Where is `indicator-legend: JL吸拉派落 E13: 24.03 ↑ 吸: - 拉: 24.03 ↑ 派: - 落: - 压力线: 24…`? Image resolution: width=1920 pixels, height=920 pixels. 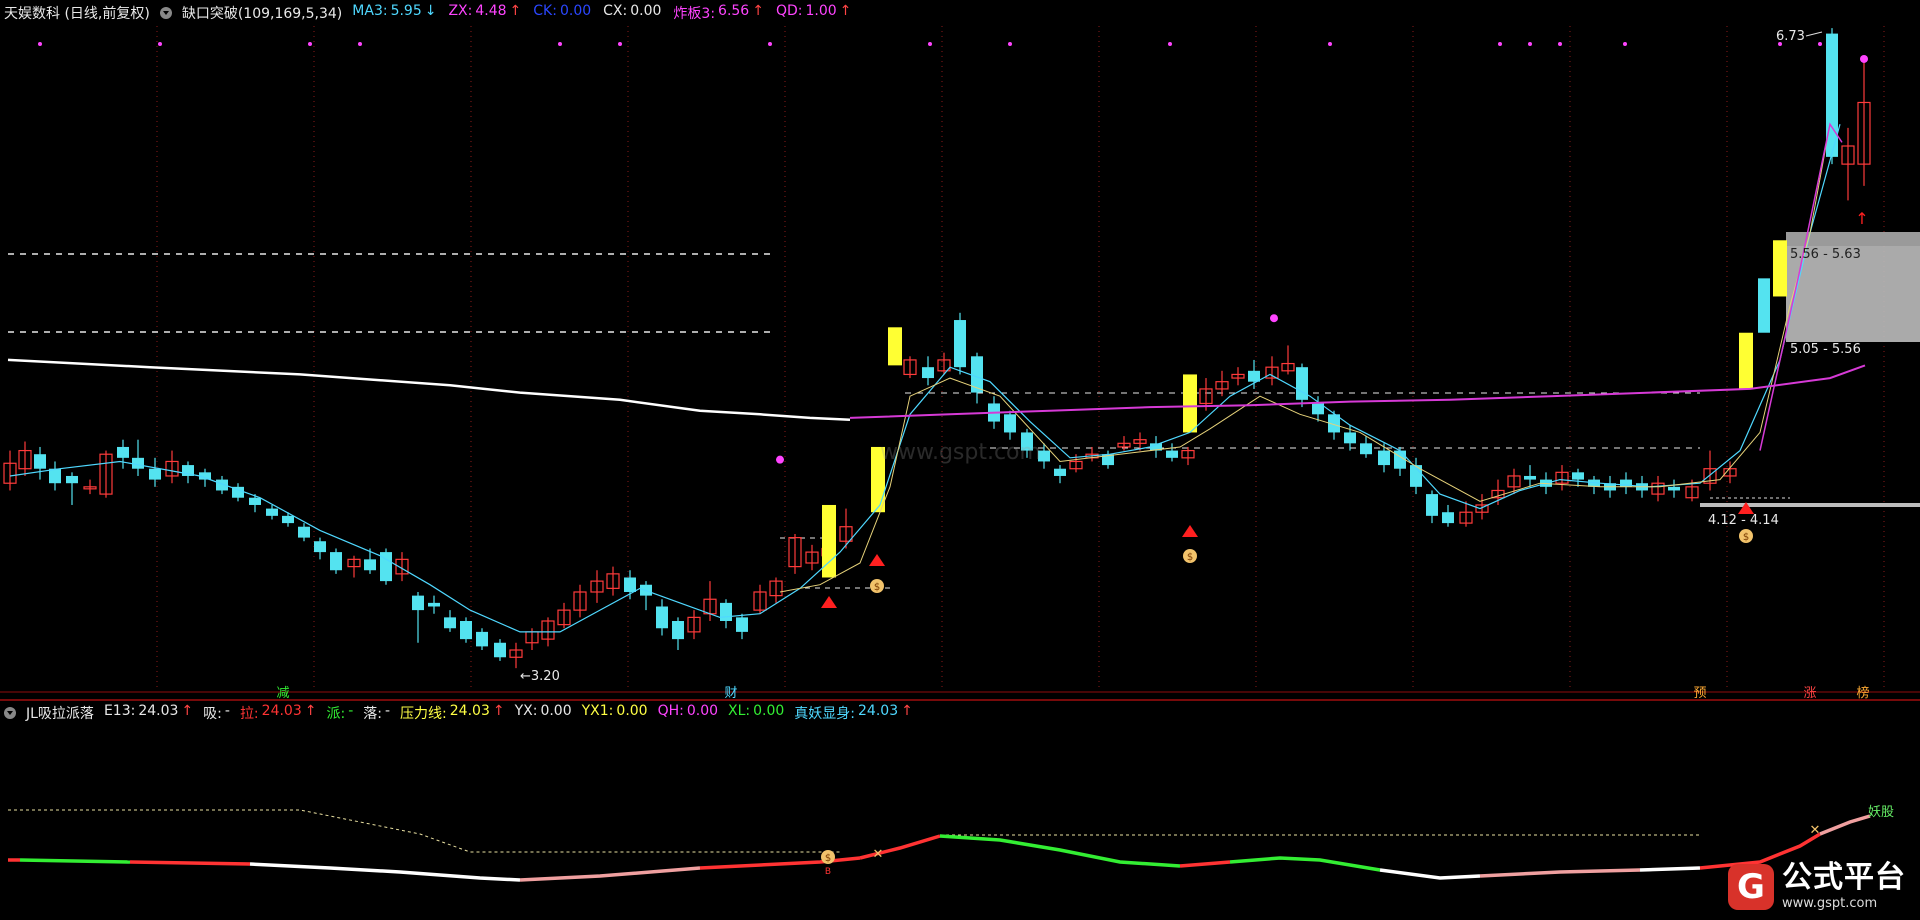 indicator-legend: JL吸拉派落 E13: 24.03 ↑ 吸: - 拉: 24.03 ↑ 派: - 落: - 压力线: 24… is located at coordinates (456, 713).